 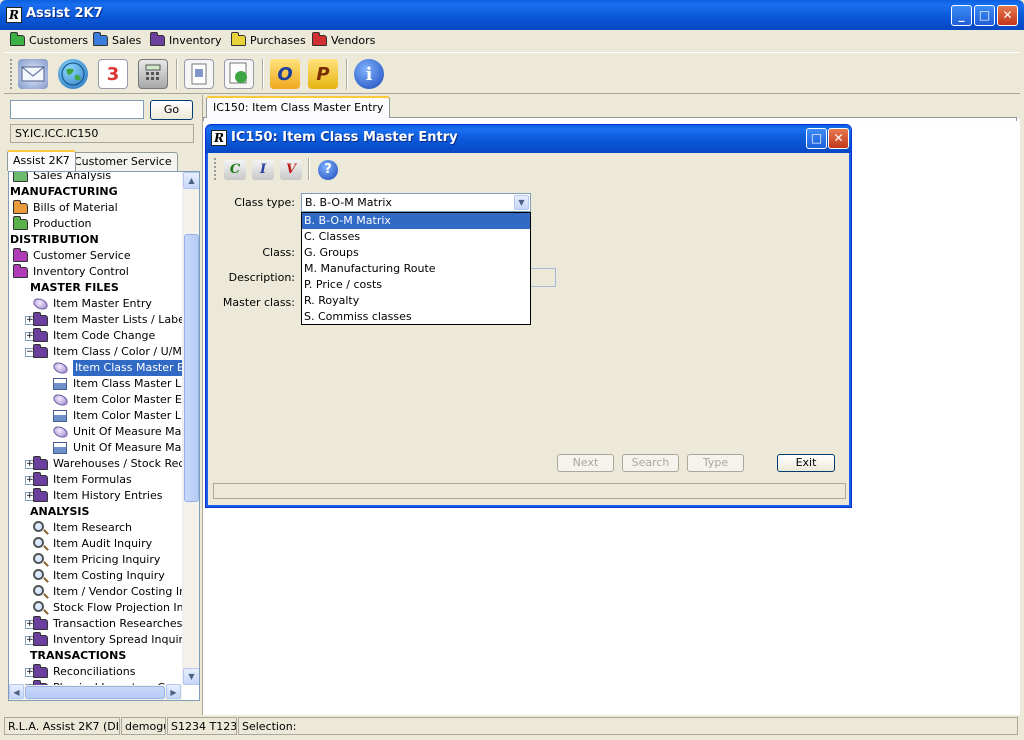 What do you see at coordinates (298, 107) in the screenshot?
I see `tab-ic150: IC150: Item Class Master Entry` at bounding box center [298, 107].